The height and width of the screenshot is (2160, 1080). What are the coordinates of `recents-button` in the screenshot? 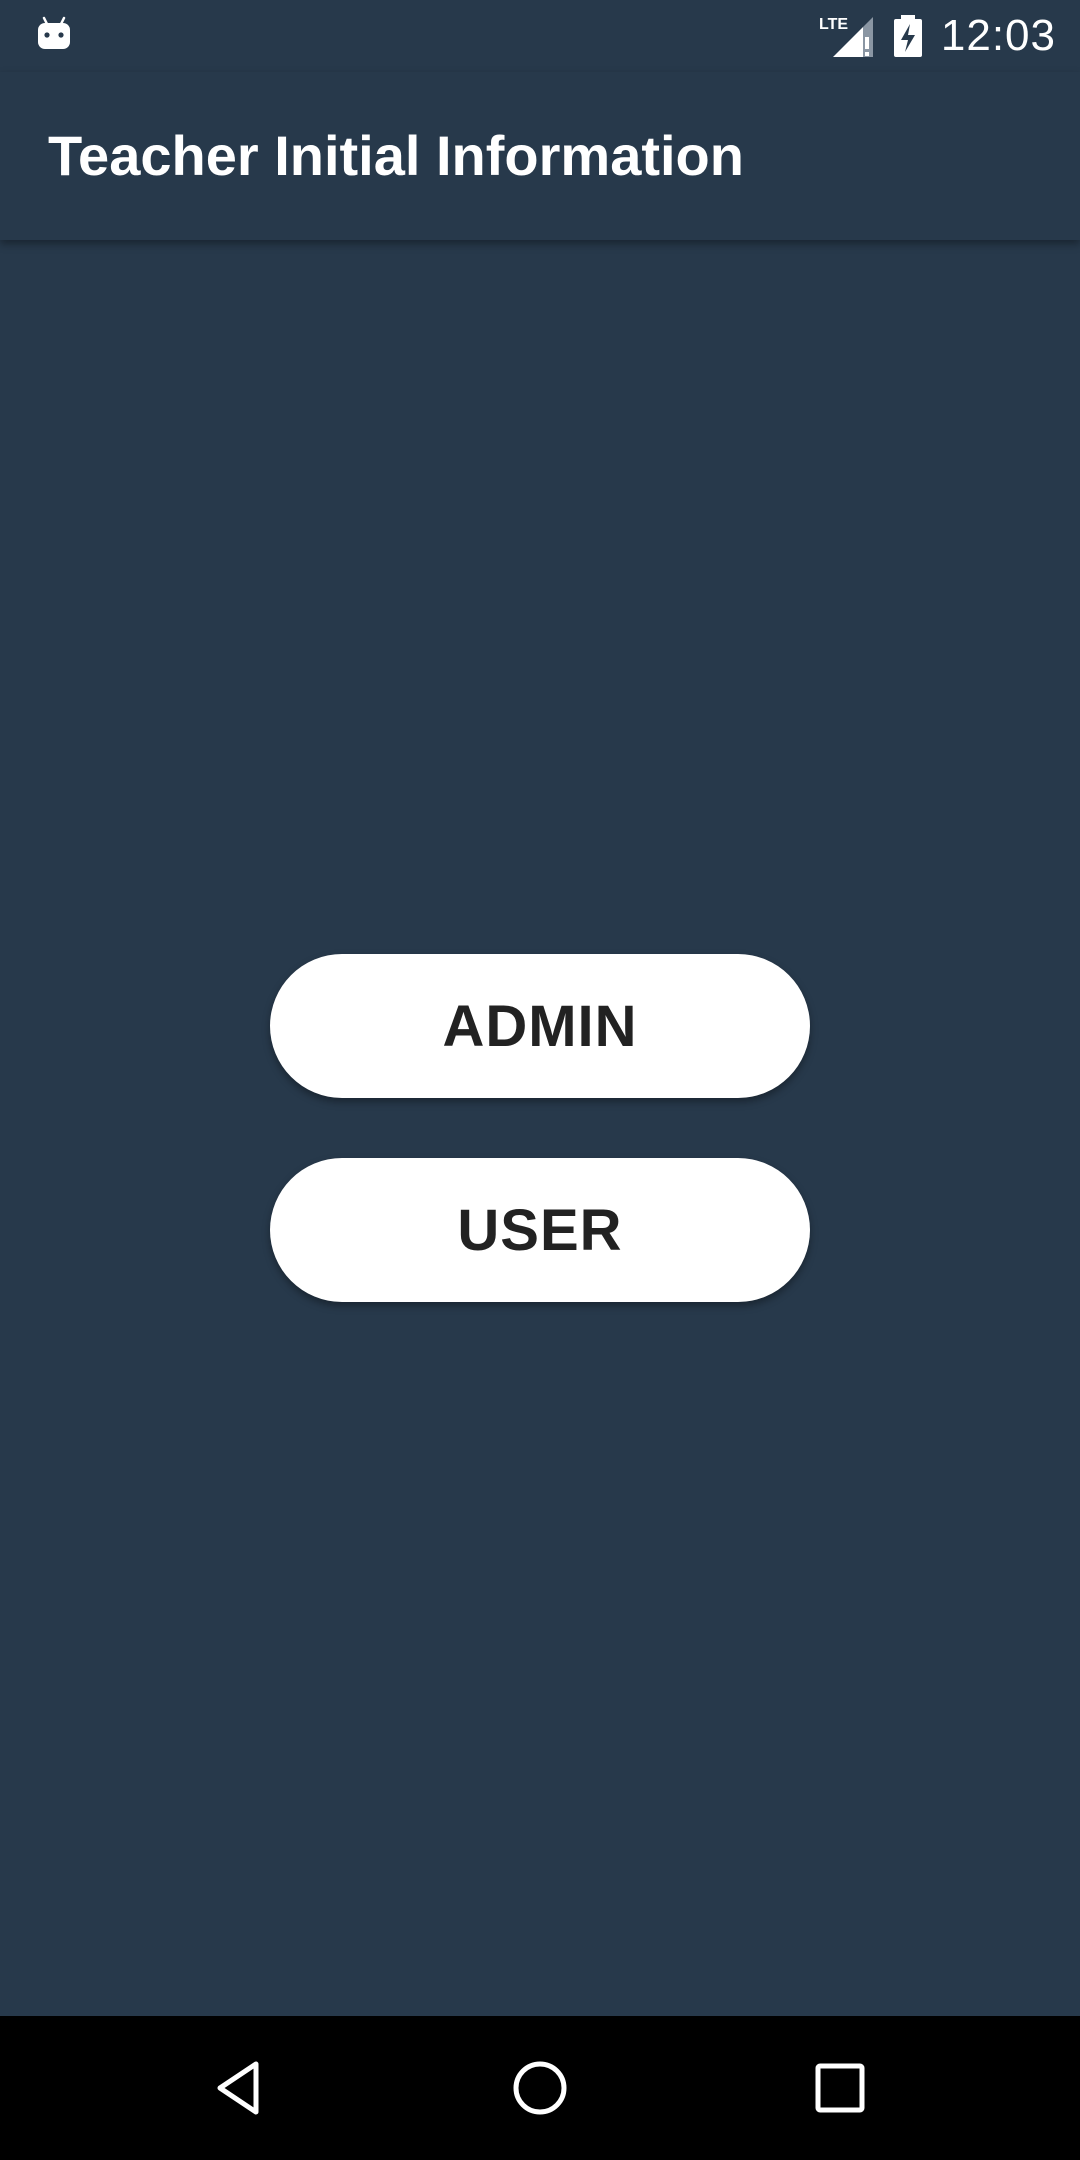 It's located at (840, 2088).